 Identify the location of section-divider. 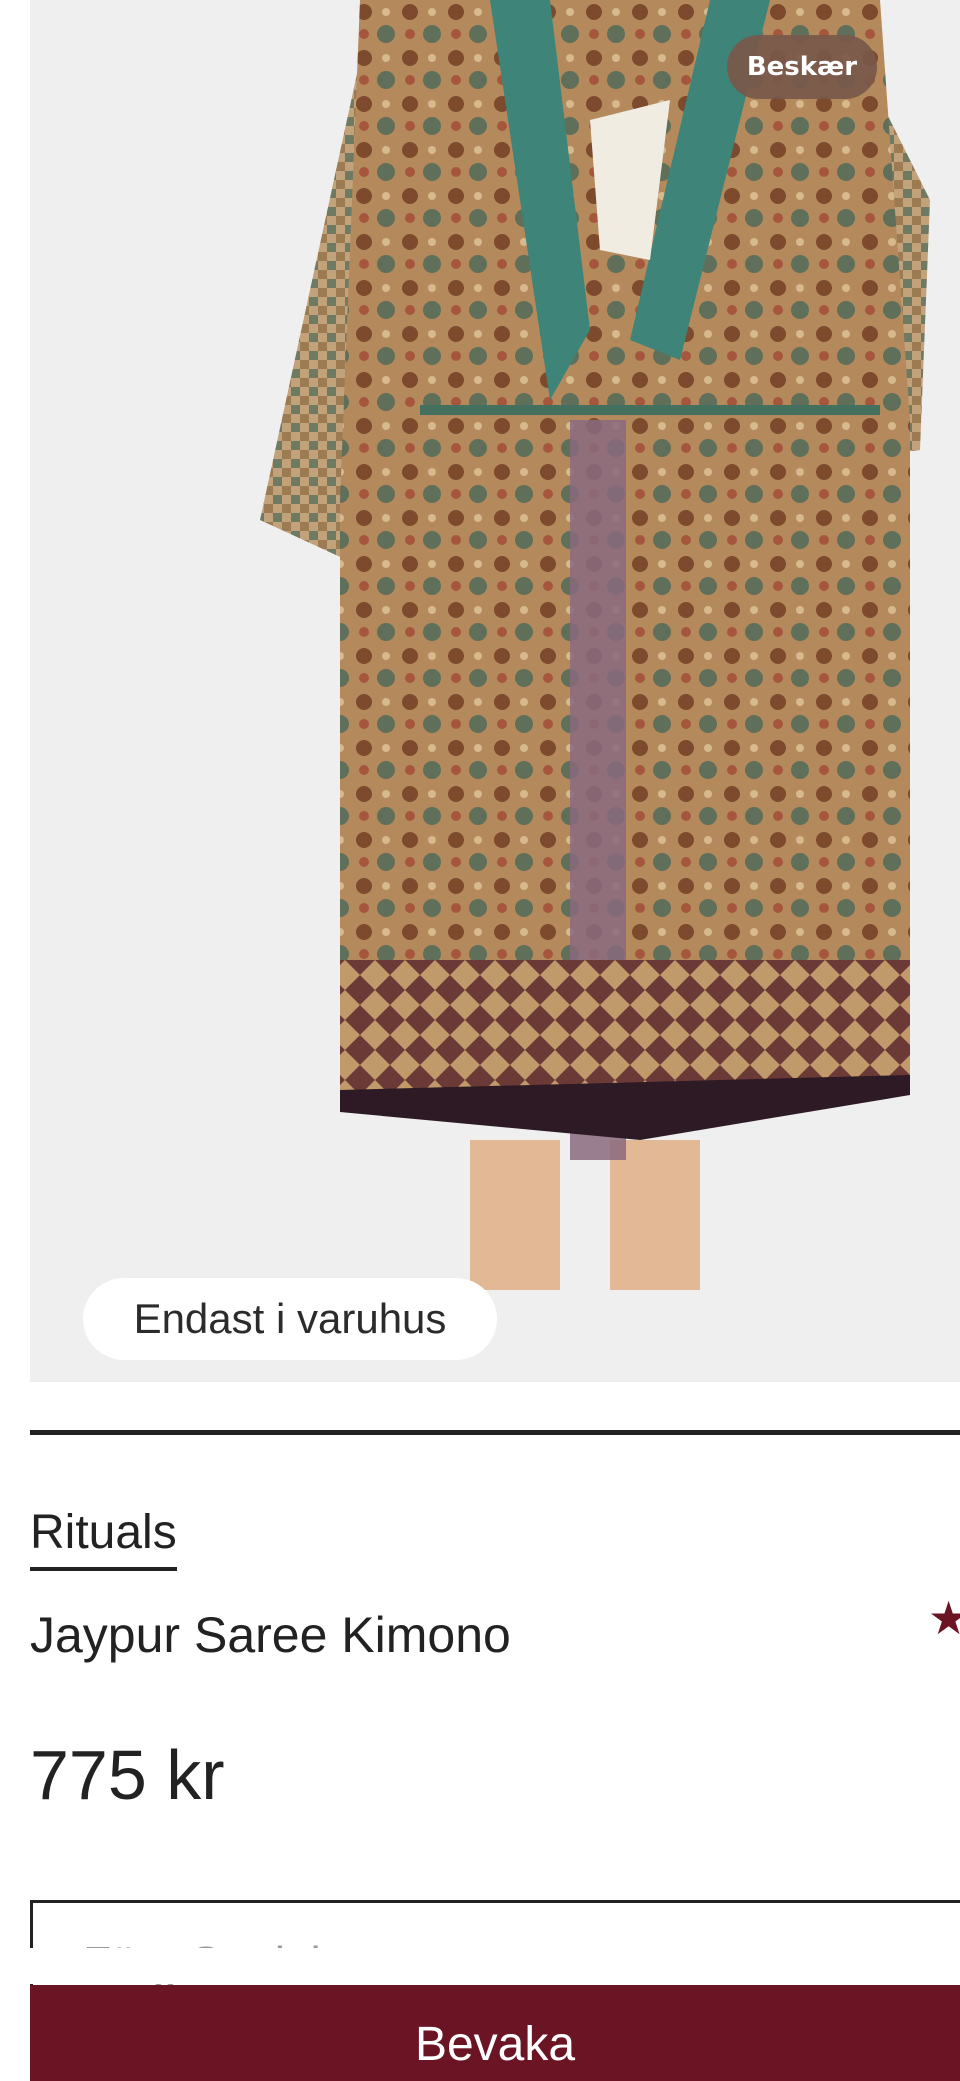
(495, 1432).